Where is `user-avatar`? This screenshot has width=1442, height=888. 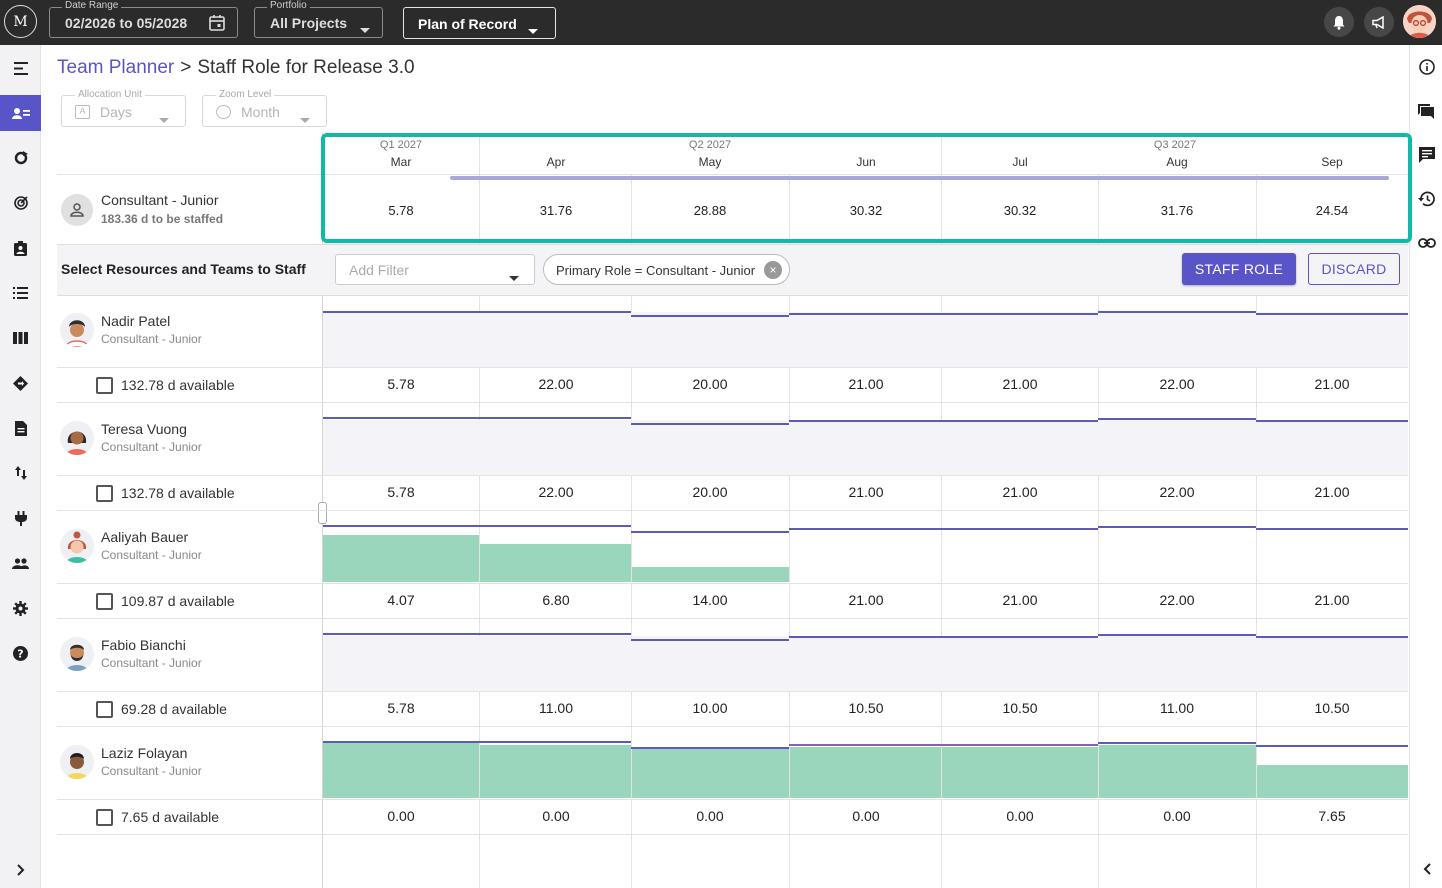
user-avatar is located at coordinates (1419, 21).